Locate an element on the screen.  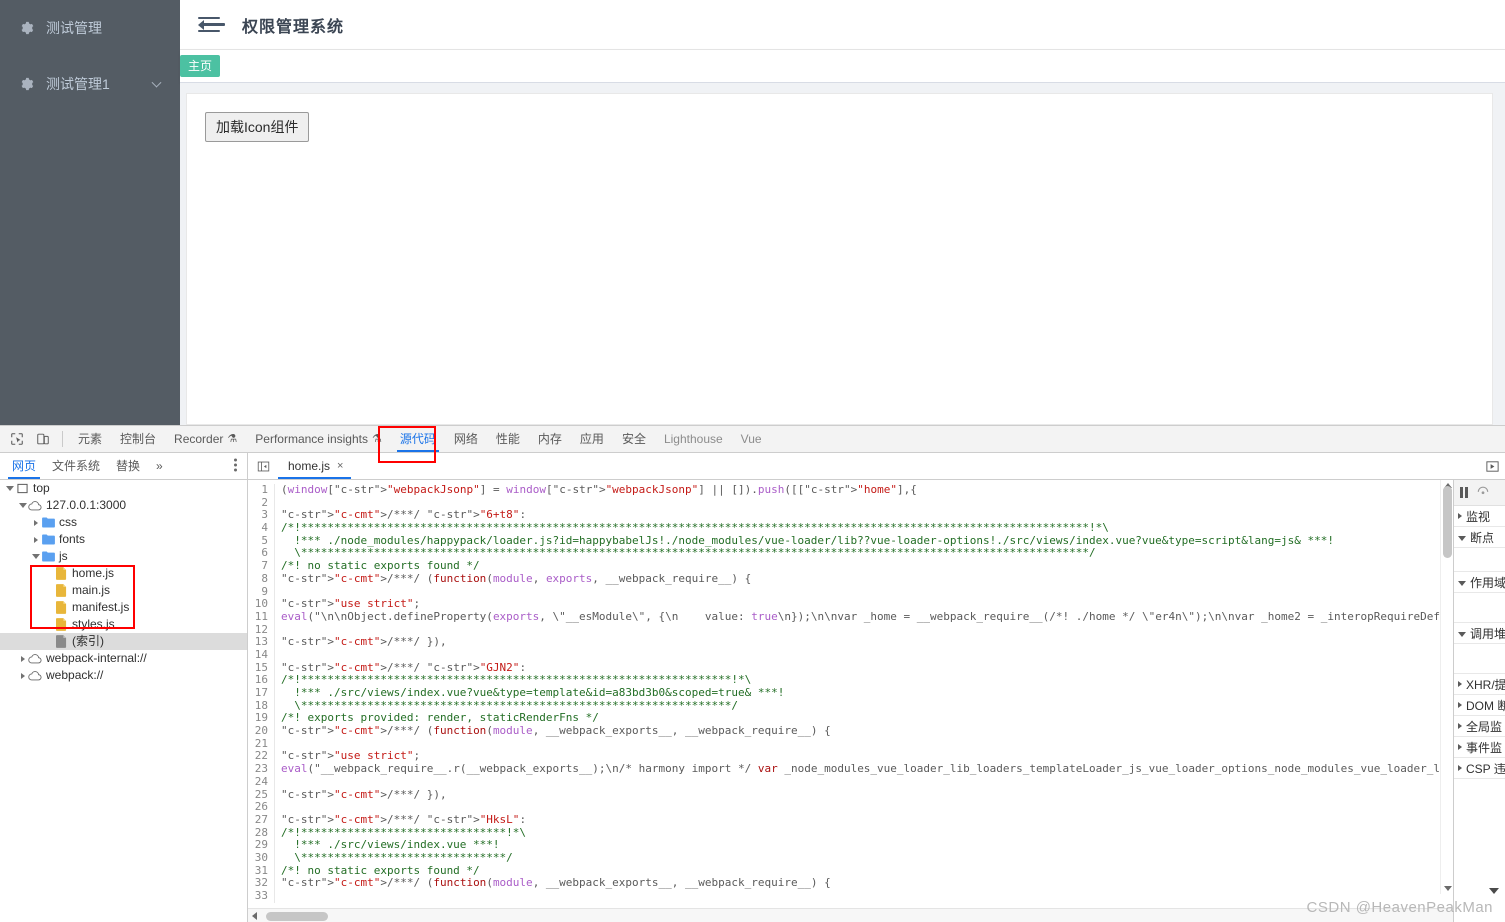
device-toolbar-icon is located at coordinates (43, 439).